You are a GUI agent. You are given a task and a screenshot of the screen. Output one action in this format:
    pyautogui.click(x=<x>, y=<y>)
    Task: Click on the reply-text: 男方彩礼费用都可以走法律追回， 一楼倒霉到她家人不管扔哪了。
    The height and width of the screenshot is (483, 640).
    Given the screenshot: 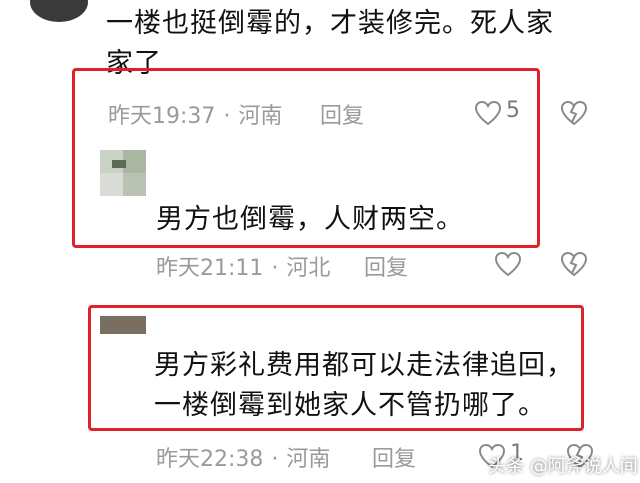 What is the action you would take?
    pyautogui.click(x=369, y=386)
    